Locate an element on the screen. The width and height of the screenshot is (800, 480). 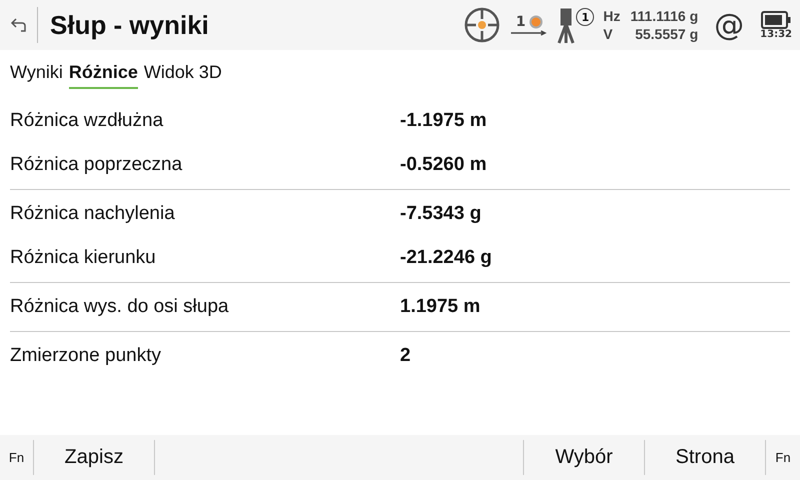
battery-icon is located at coordinates (776, 19).